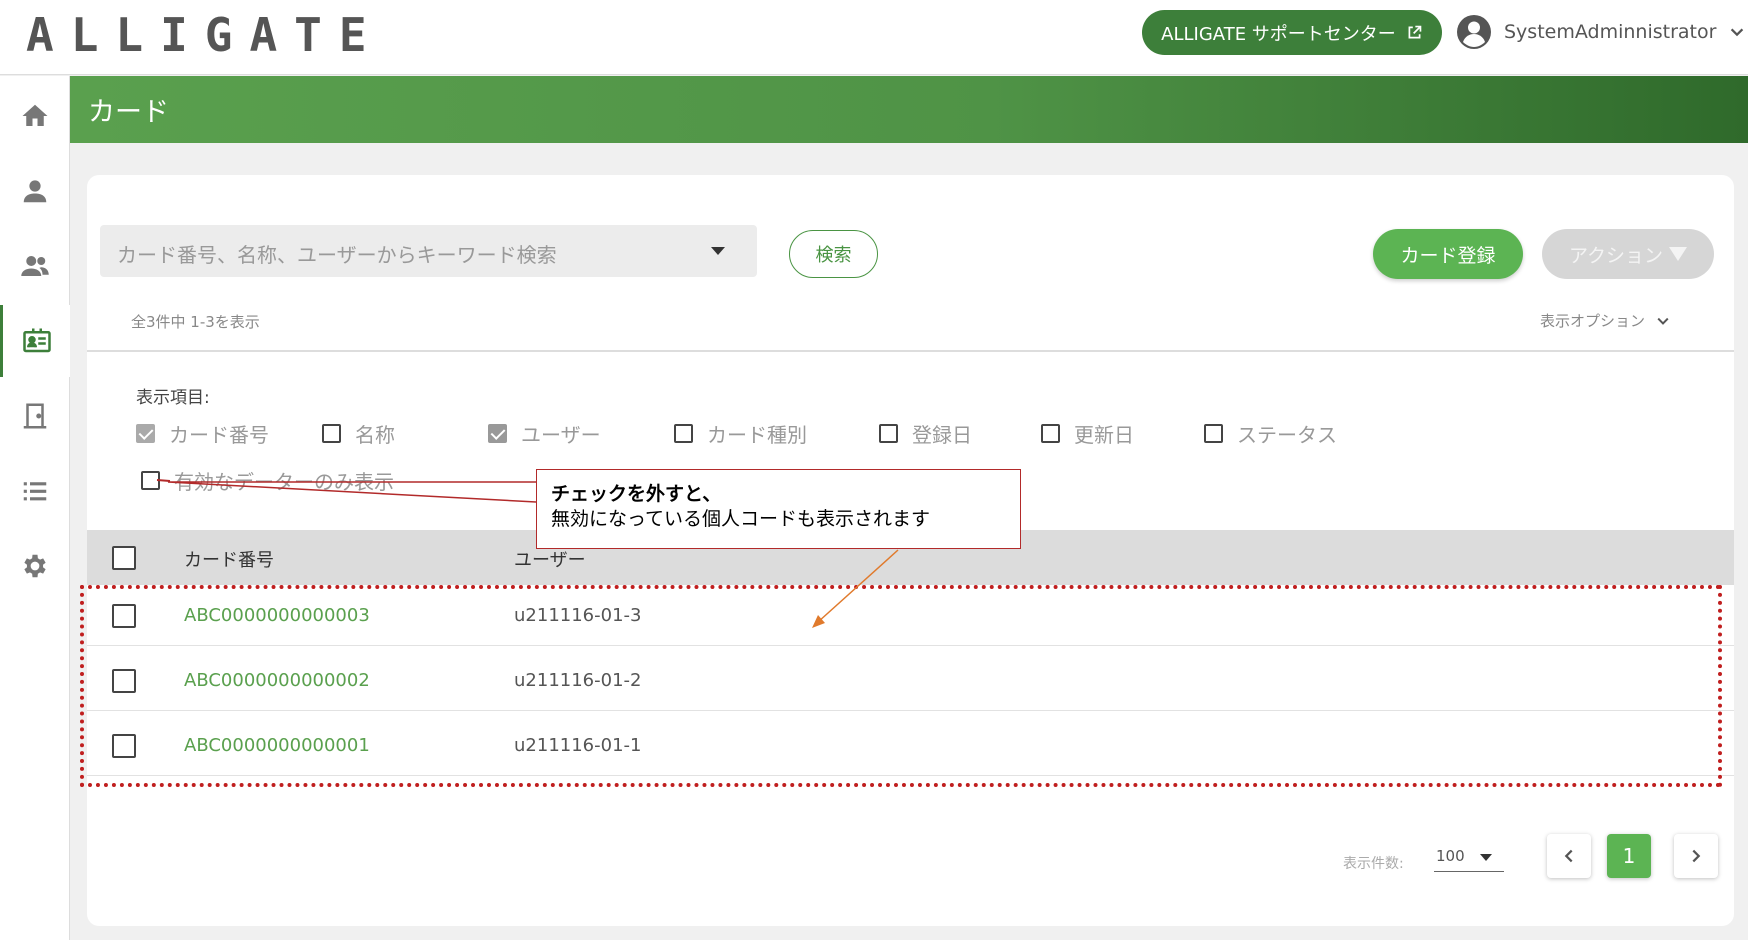 The image size is (1748, 940). I want to click on per-page-label: 表示件数:, so click(1373, 864).